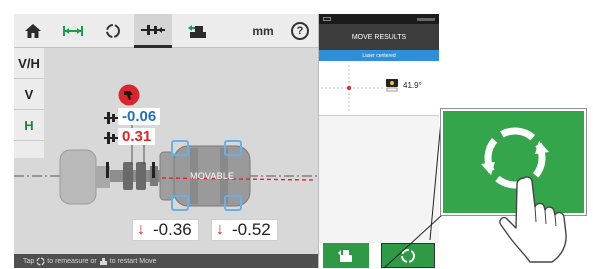  I want to click on laser-target: 41.9°, so click(379, 88).